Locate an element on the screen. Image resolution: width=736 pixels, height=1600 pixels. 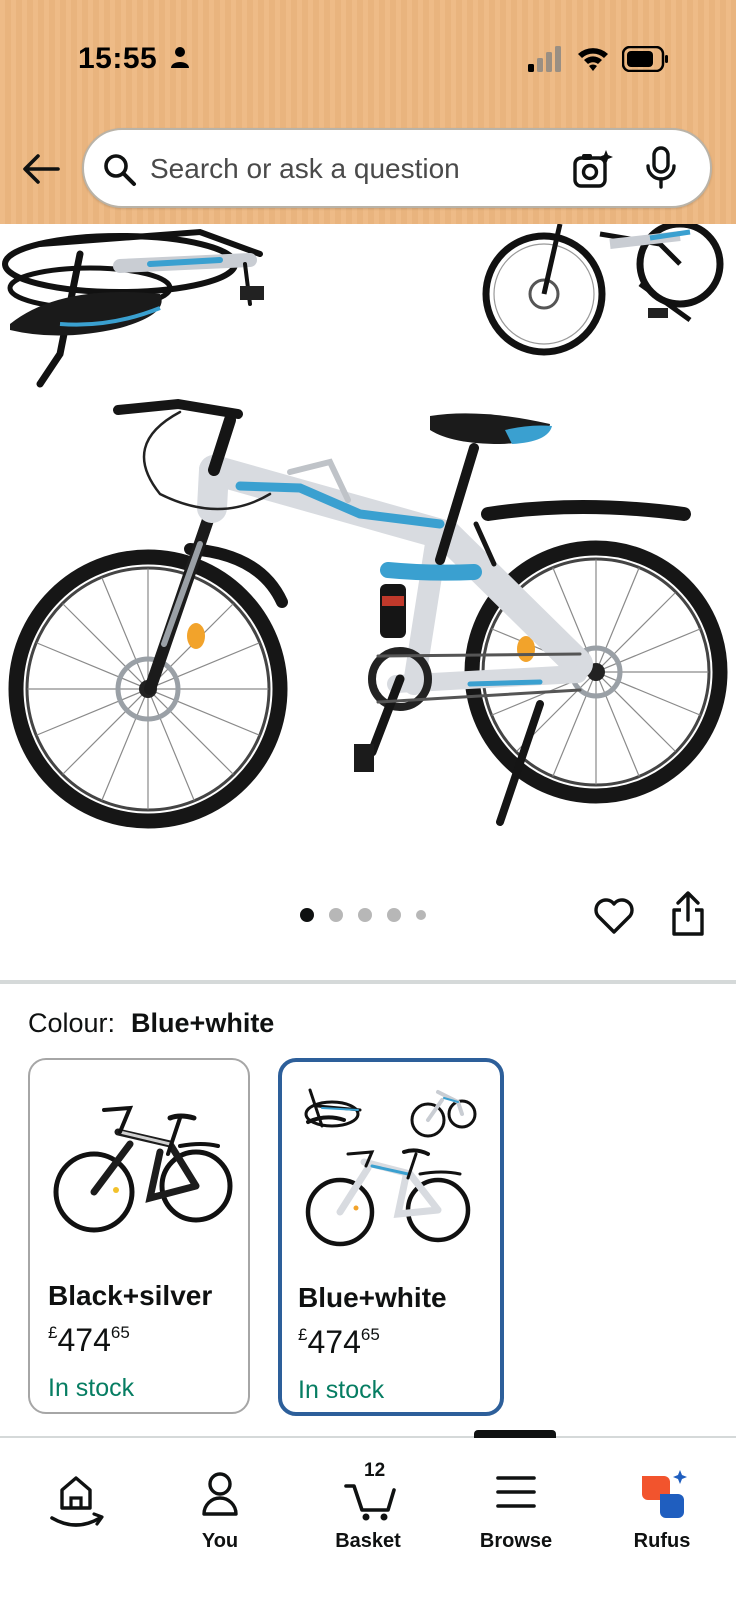
home-smile-icon is located at coordinates (77, 1501).